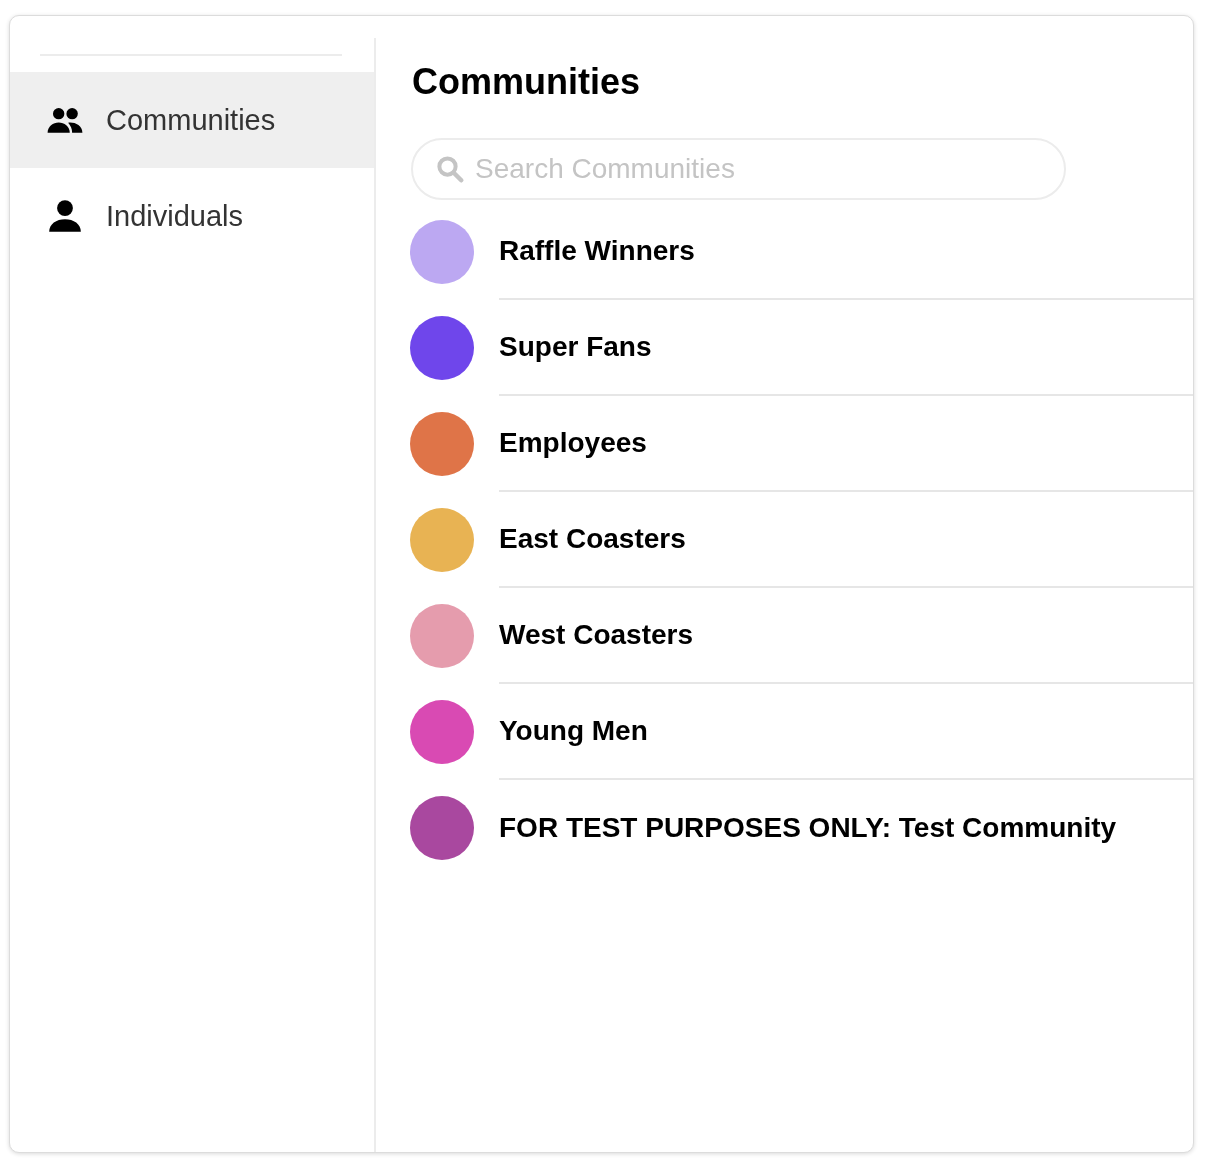 Image resolution: width=1208 pixels, height=1162 pixels. What do you see at coordinates (596, 635) in the screenshot?
I see `community-name: West Coasters` at bounding box center [596, 635].